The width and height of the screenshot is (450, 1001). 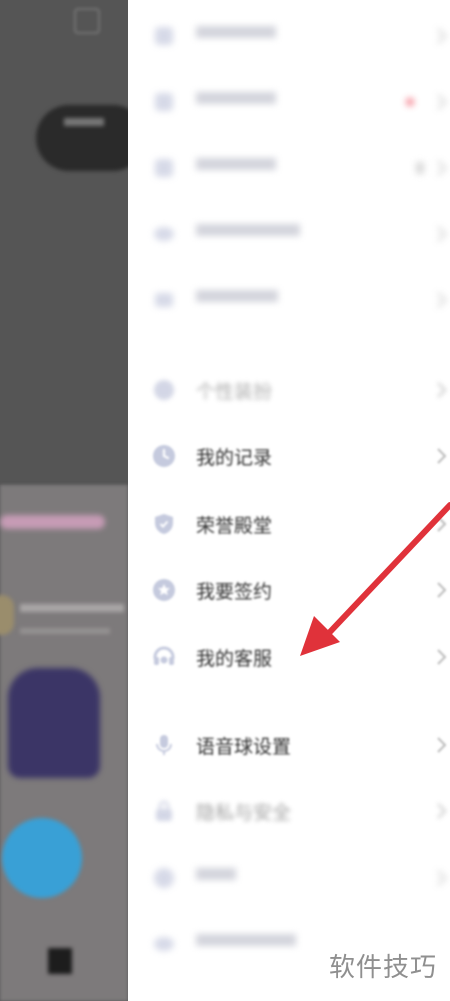 I want to click on avatar, so click(x=7, y=615).